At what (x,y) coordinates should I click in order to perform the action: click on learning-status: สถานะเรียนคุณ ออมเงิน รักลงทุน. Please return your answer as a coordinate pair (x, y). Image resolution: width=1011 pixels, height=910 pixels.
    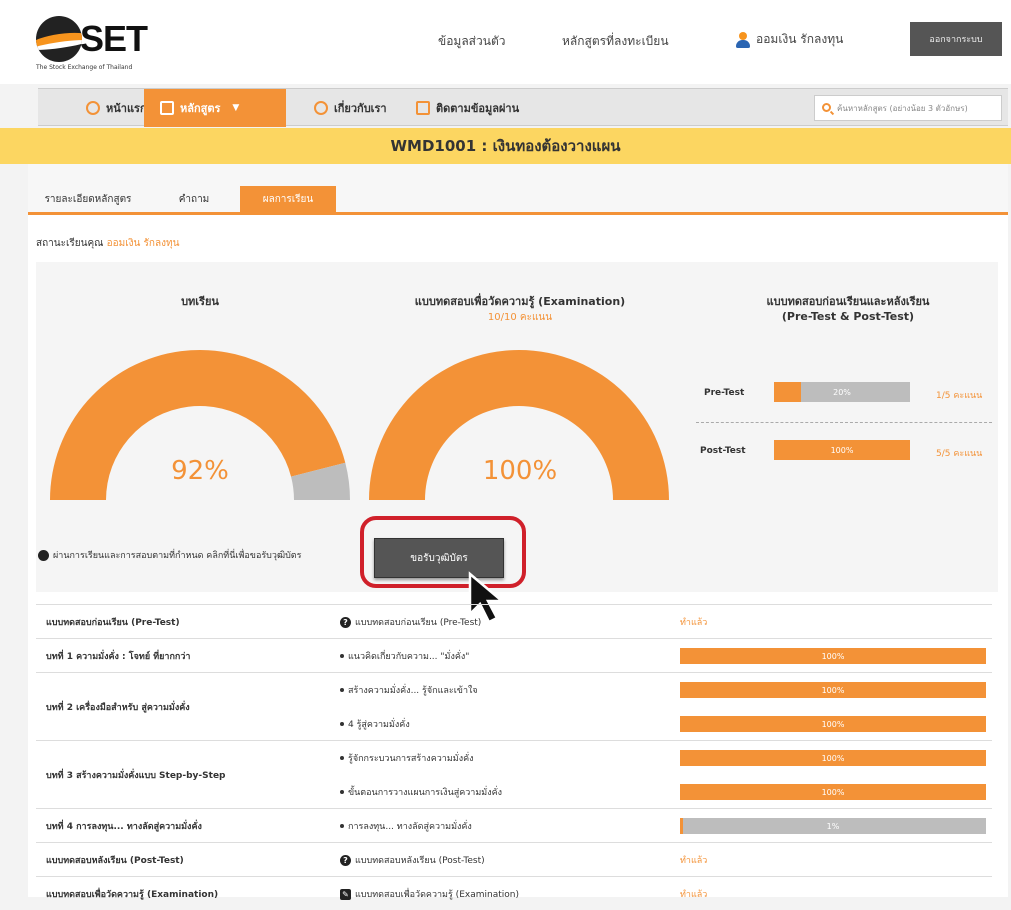
    Looking at the image, I should click on (107, 243).